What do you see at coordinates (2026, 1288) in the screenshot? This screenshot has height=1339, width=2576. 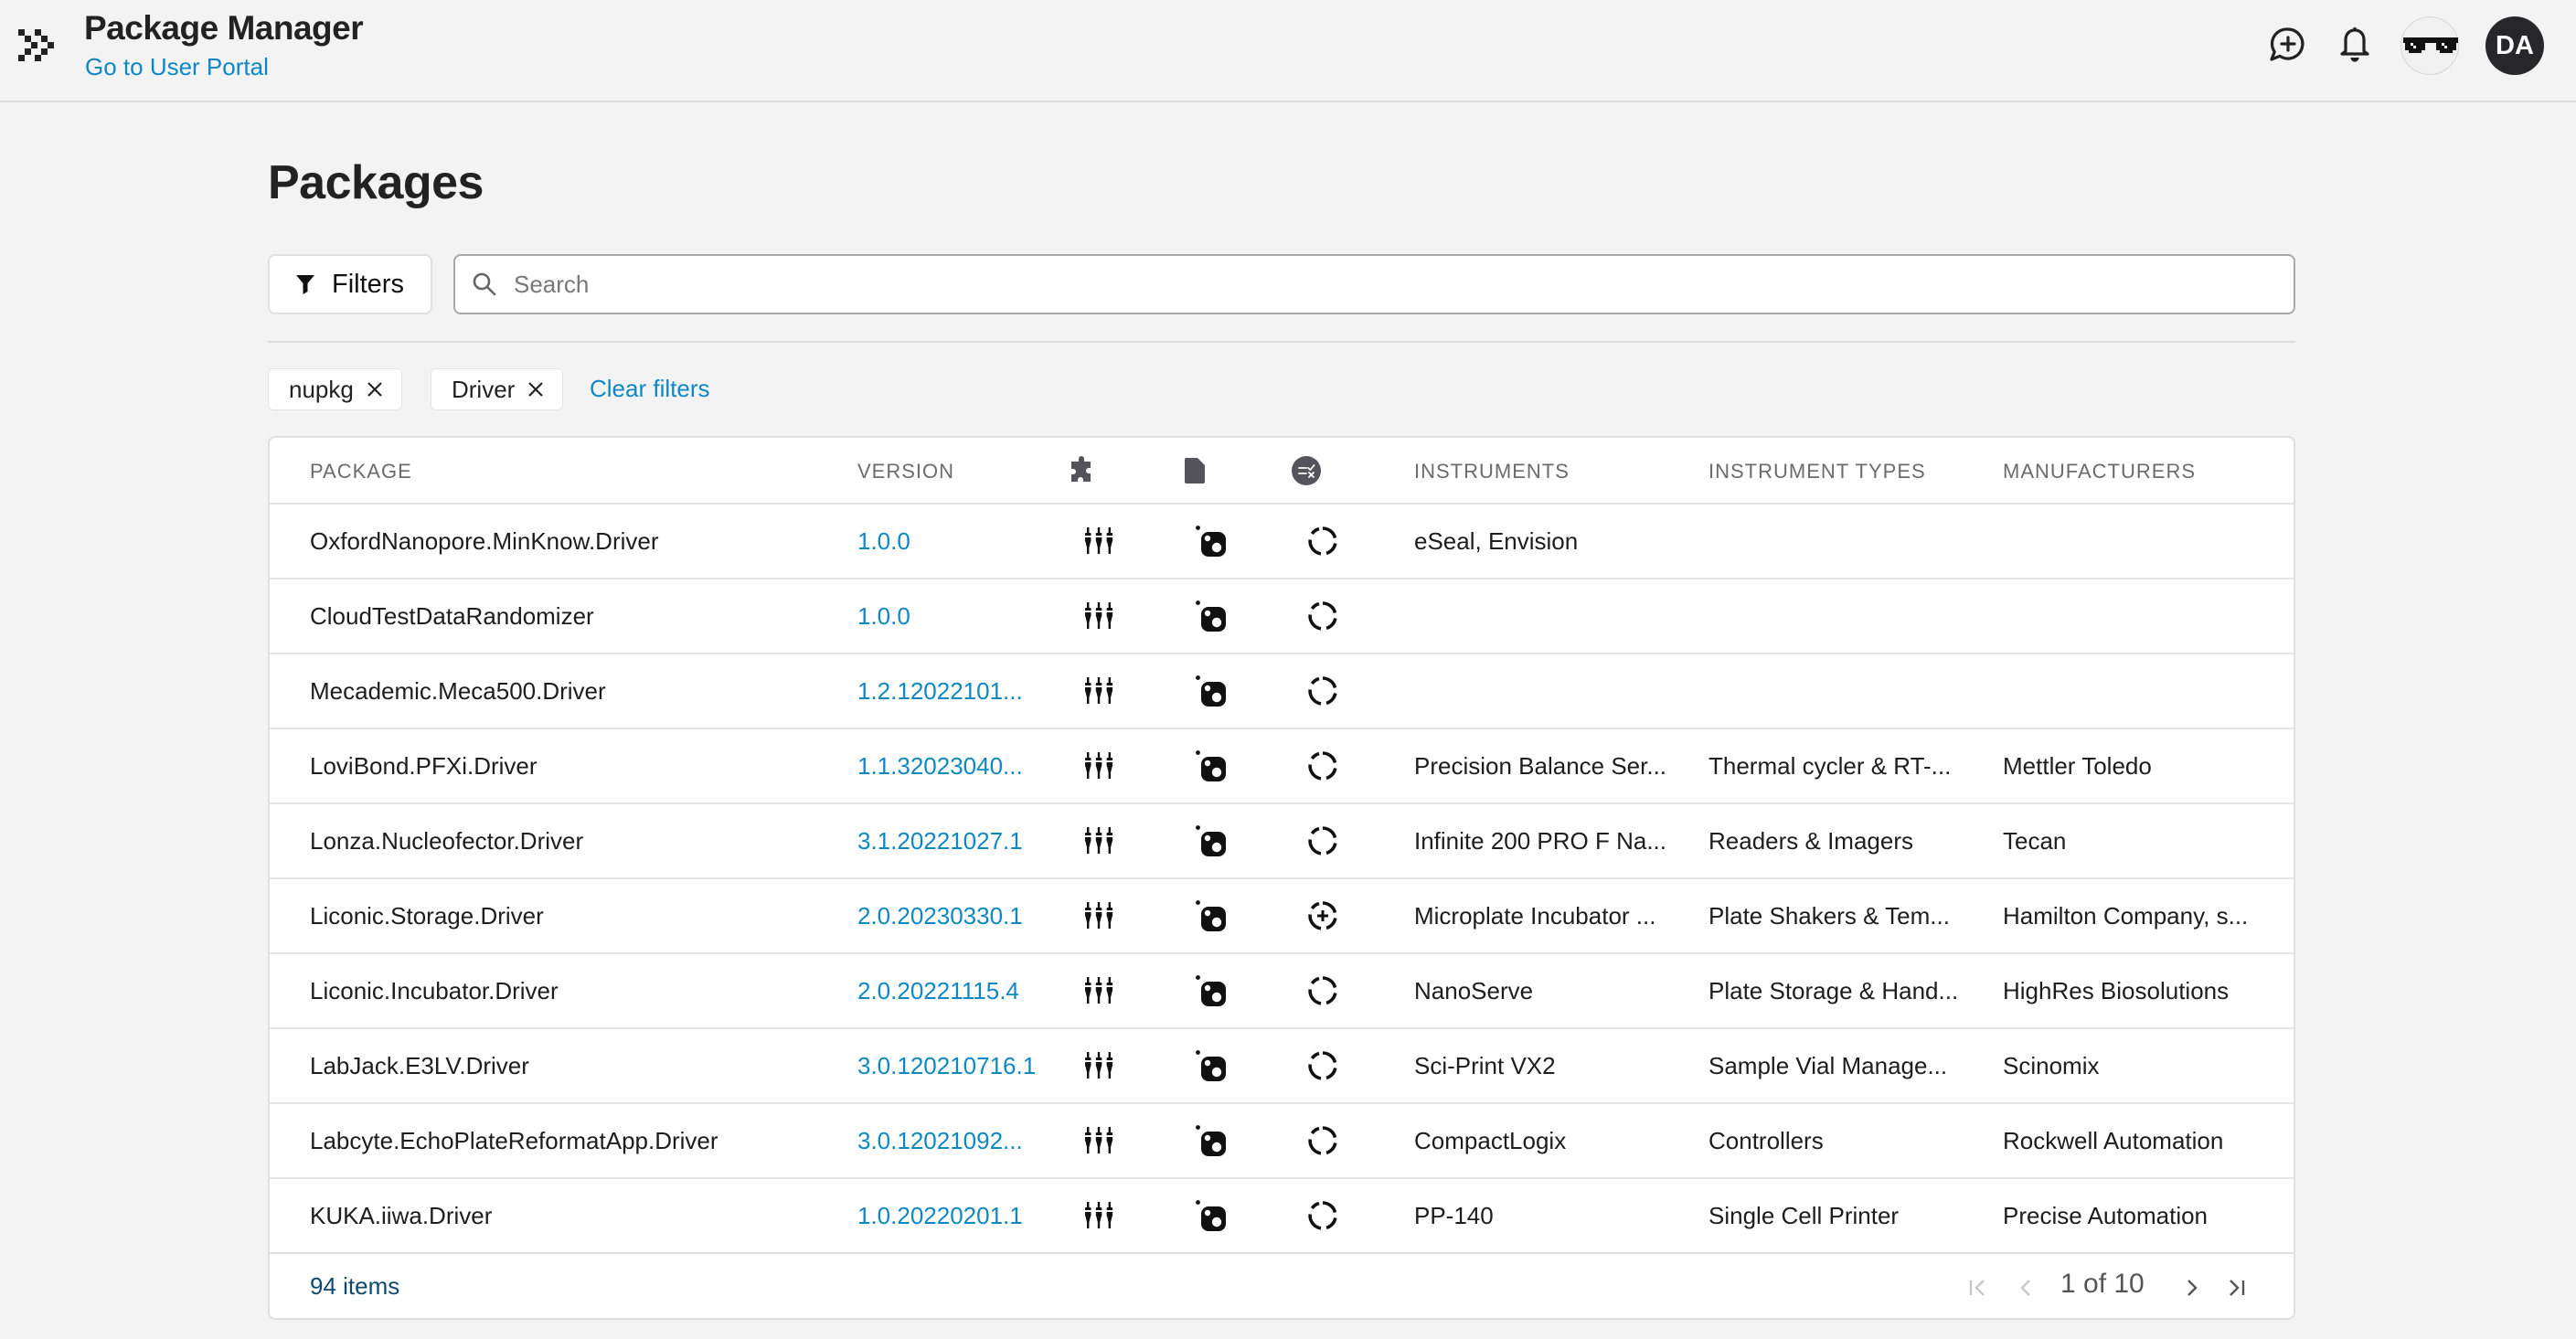 I see `previous-page-button` at bounding box center [2026, 1288].